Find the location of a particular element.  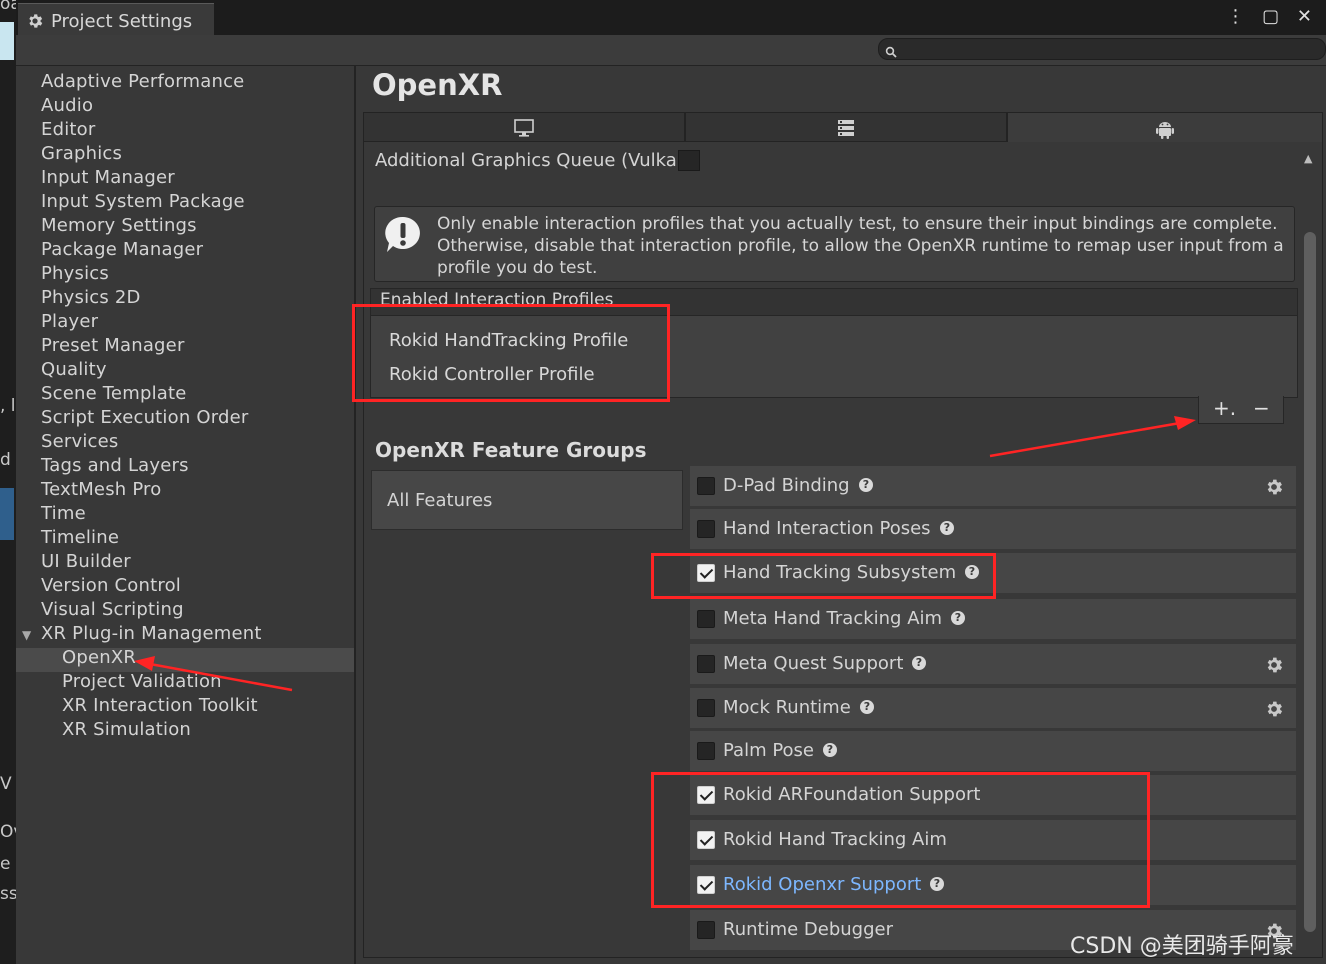

watermark: CSDN @美团骑手阿豪 is located at coordinates (1182, 946).